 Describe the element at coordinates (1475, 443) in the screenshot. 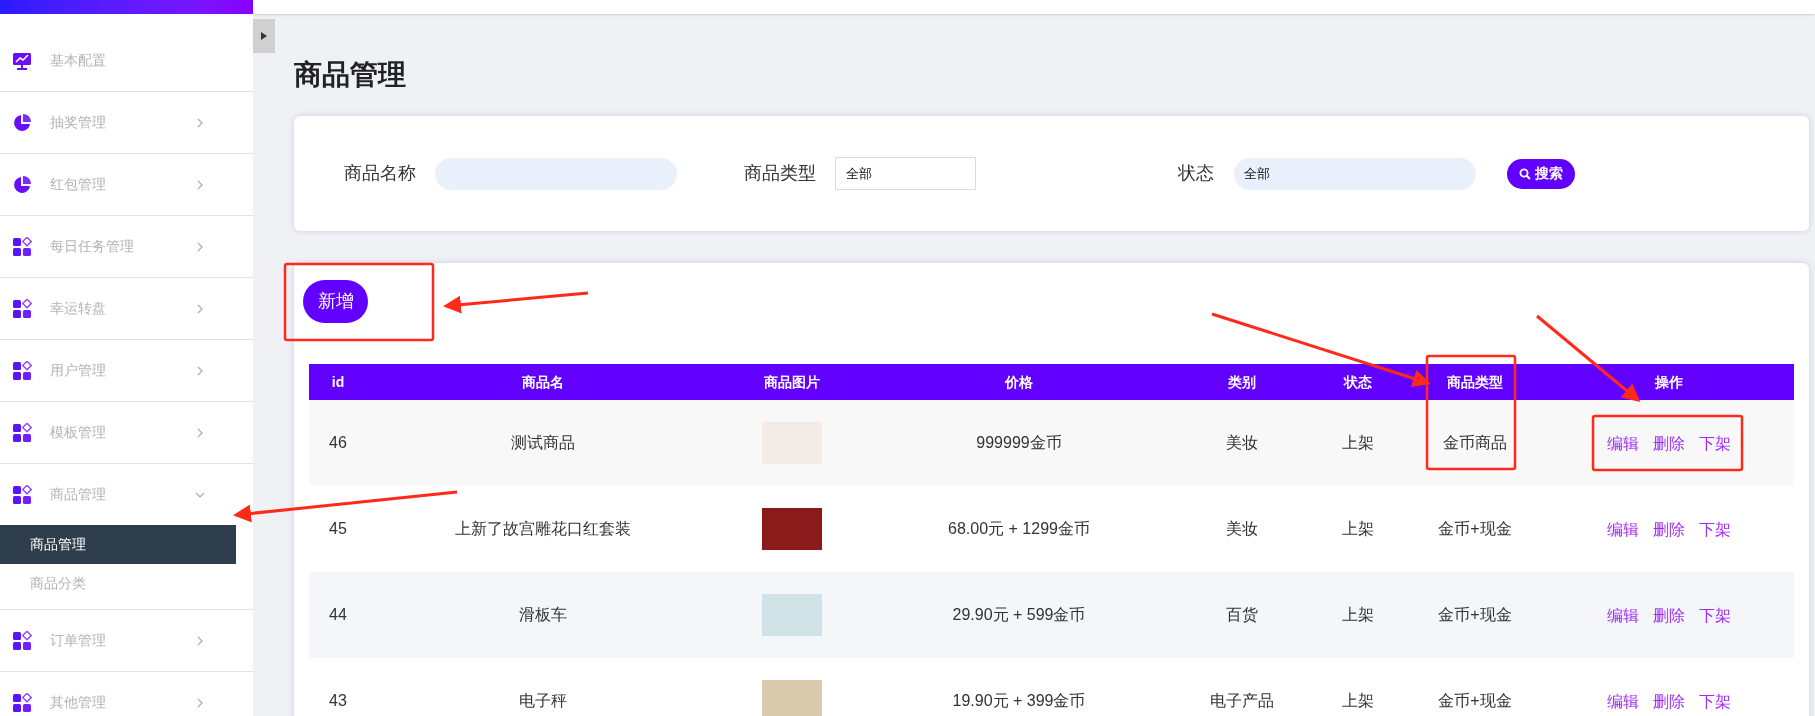

I see `table-cell-text: 金币商品` at that location.